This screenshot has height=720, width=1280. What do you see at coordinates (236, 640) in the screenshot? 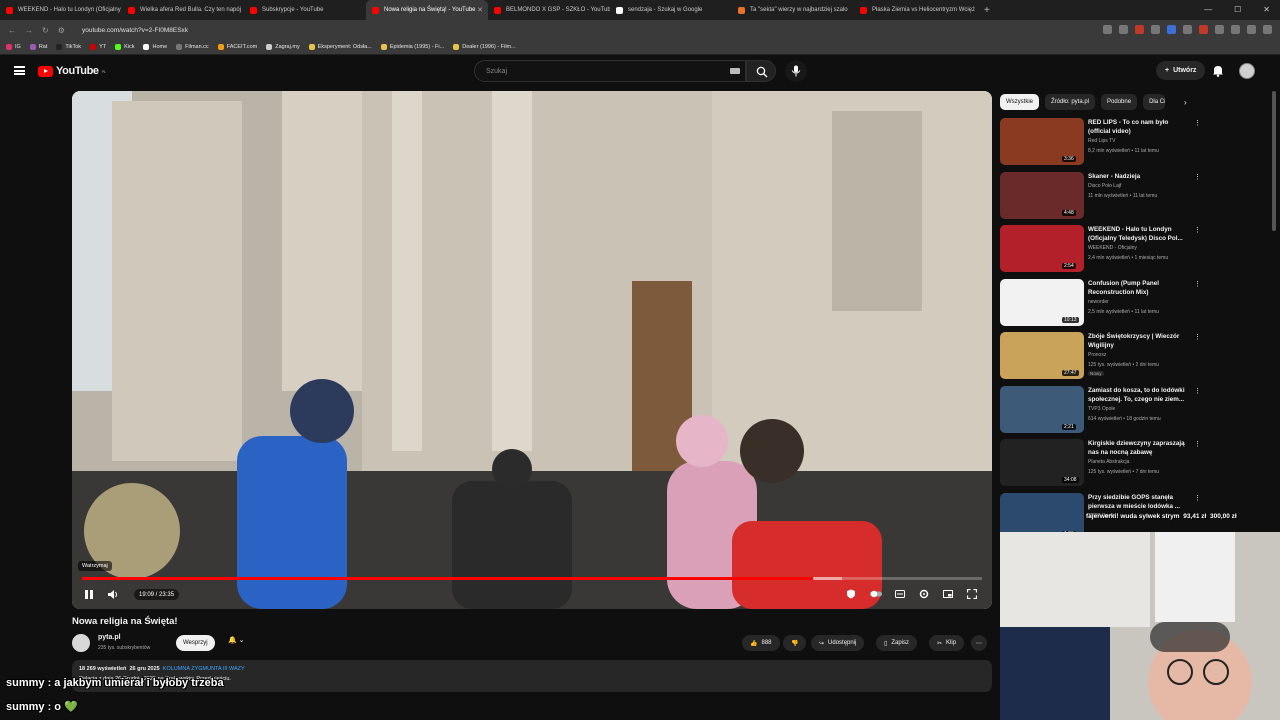
I see `subscription-bell-button: 🔔 ⌄` at bounding box center [236, 640].